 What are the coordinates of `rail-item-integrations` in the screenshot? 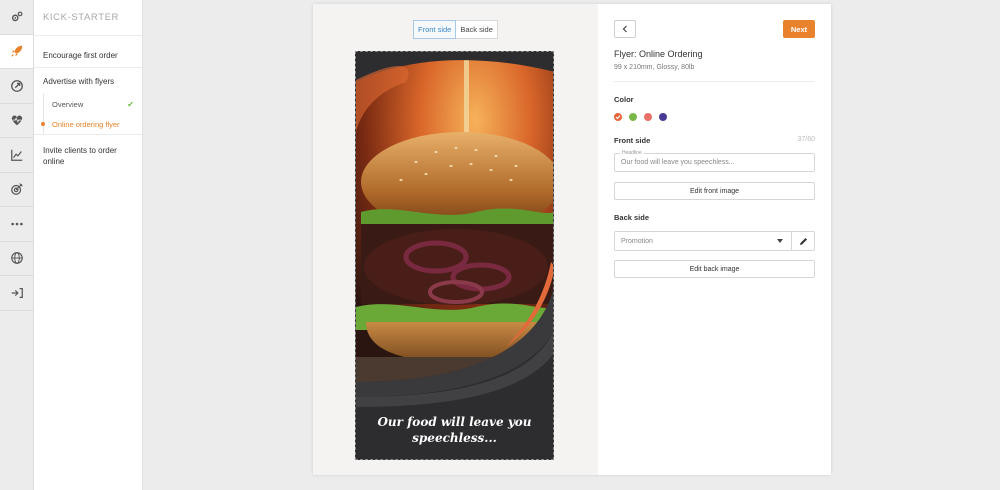 It's located at (16, 293).